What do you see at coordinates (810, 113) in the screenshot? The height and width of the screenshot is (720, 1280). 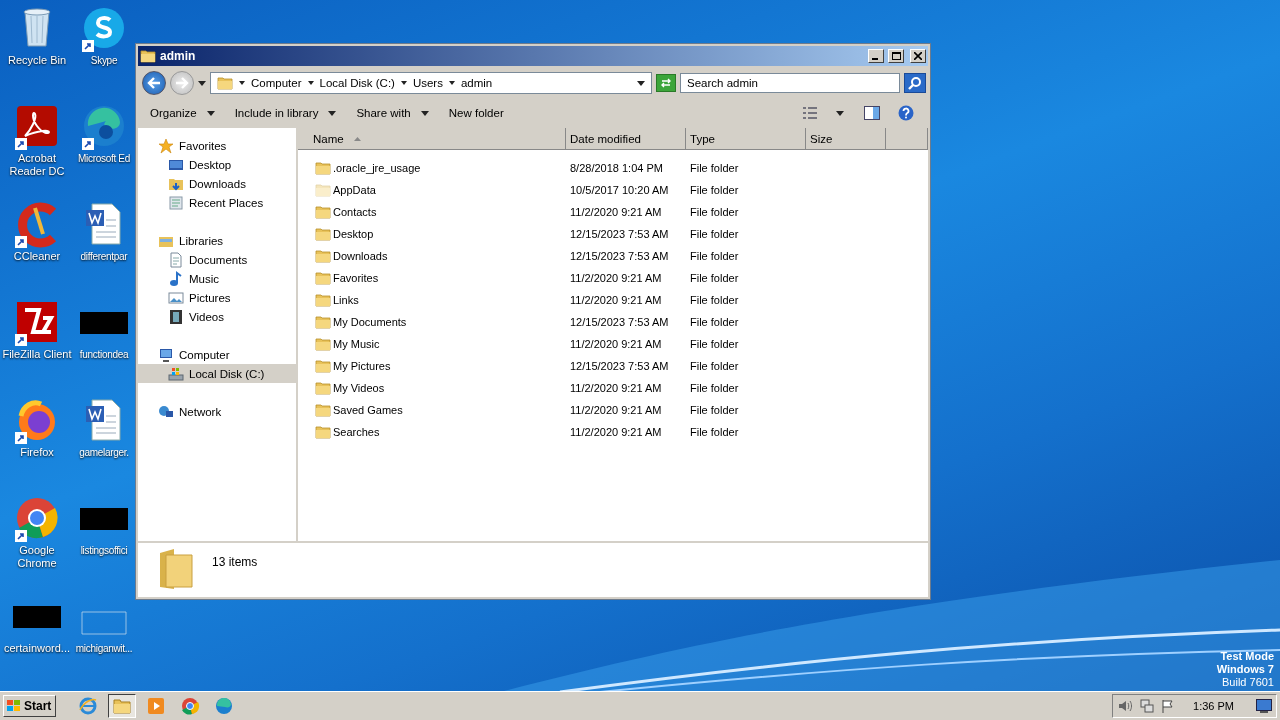 I see `view-options-icon` at bounding box center [810, 113].